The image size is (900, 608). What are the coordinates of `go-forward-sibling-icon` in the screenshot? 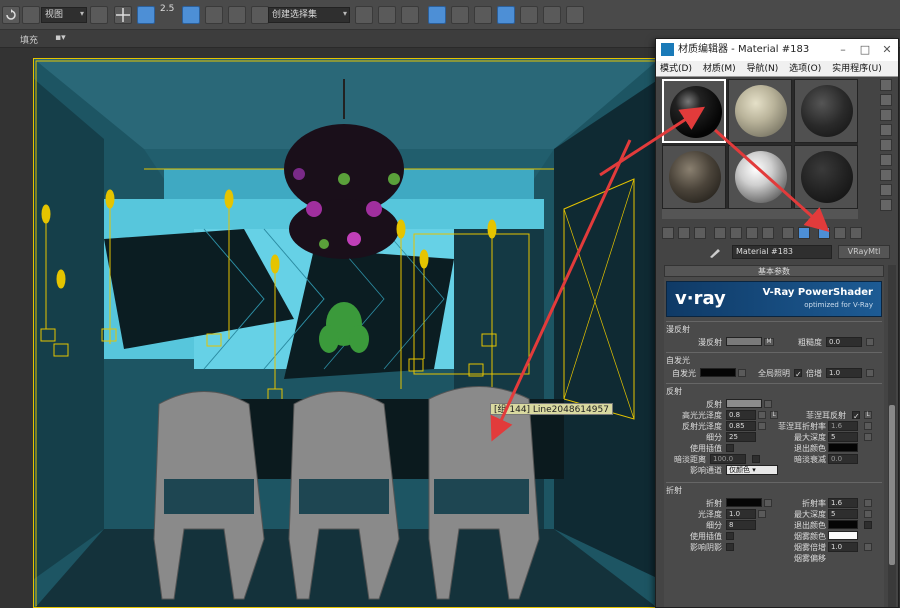 It's located at (856, 233).